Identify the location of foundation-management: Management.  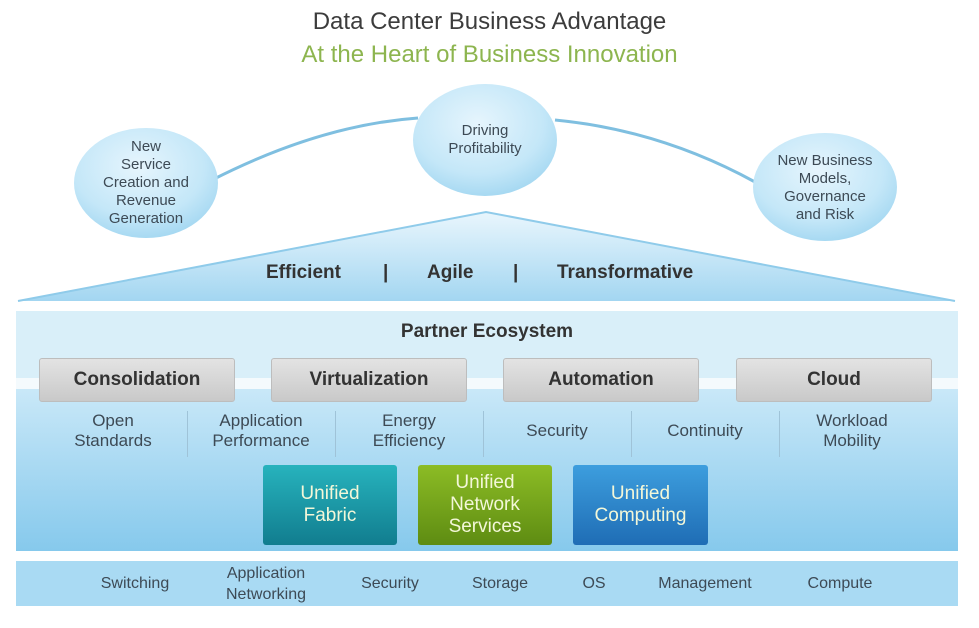
(705, 583).